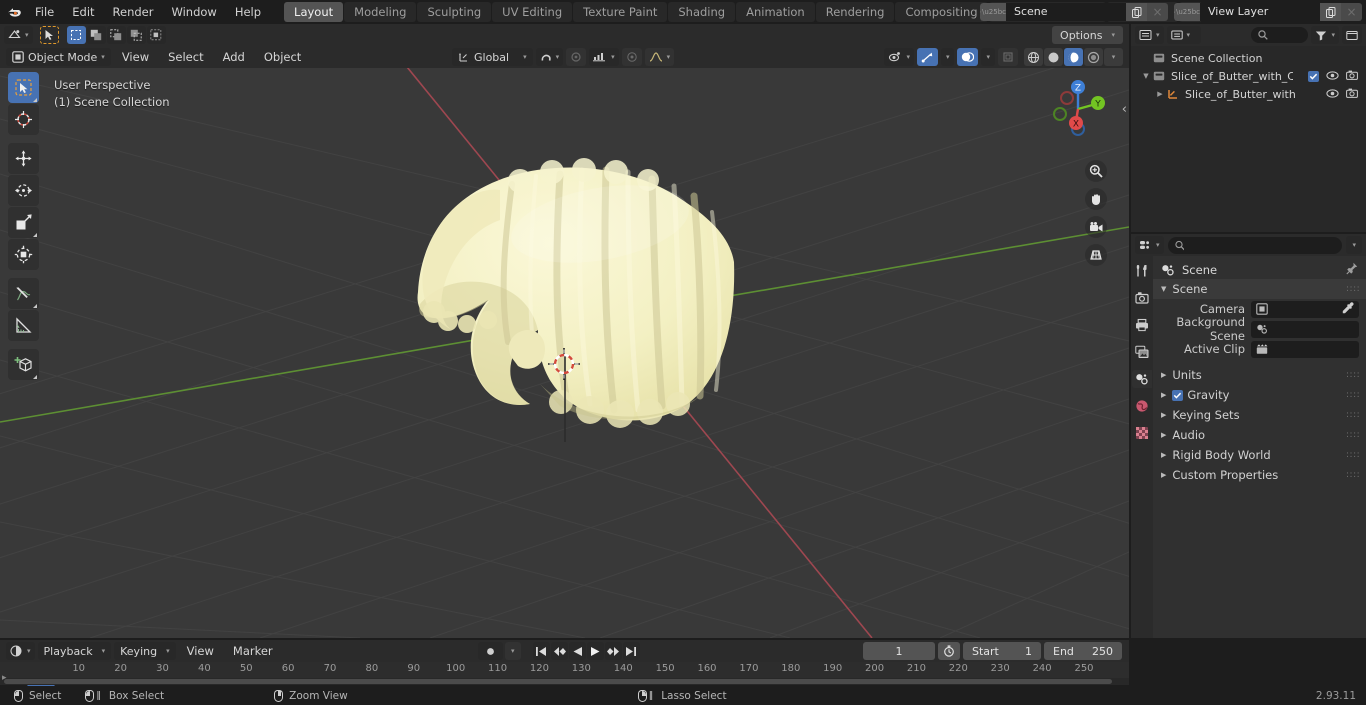  Describe the element at coordinates (145, 651) in the screenshot. I see `timeline-menu-keying: Keying ▾` at that location.